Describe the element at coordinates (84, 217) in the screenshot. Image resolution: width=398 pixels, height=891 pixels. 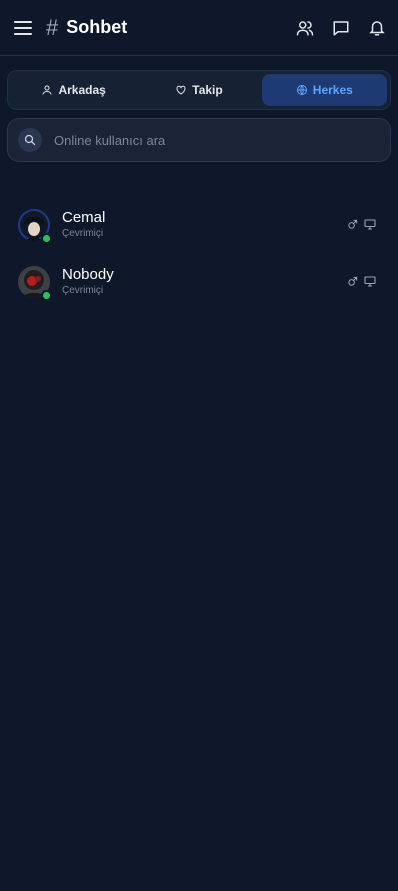
I see `user-name: Cemal` at that location.